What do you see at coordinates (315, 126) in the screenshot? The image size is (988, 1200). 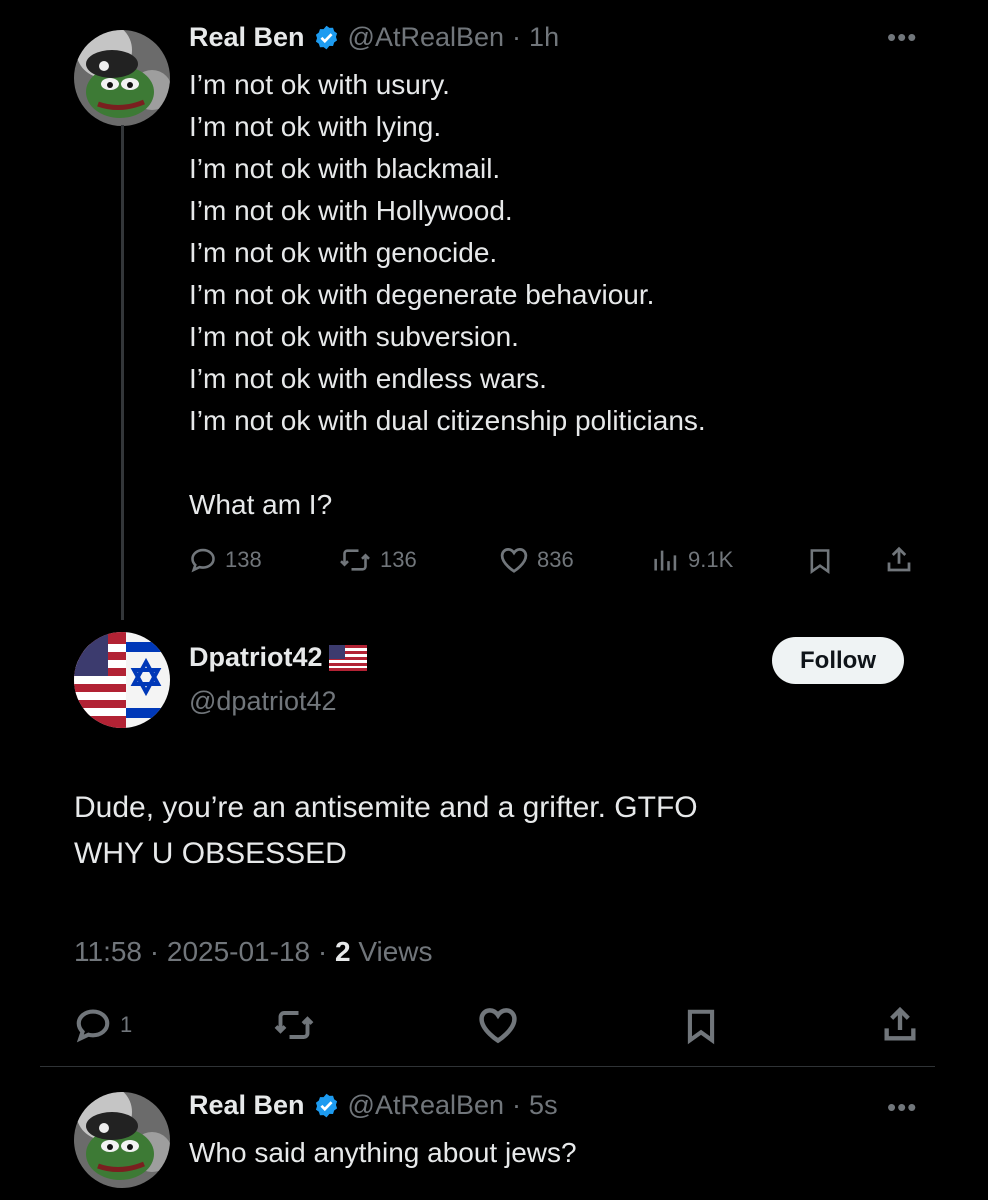 I see `tweet-line: I’m not ok with lying.` at bounding box center [315, 126].